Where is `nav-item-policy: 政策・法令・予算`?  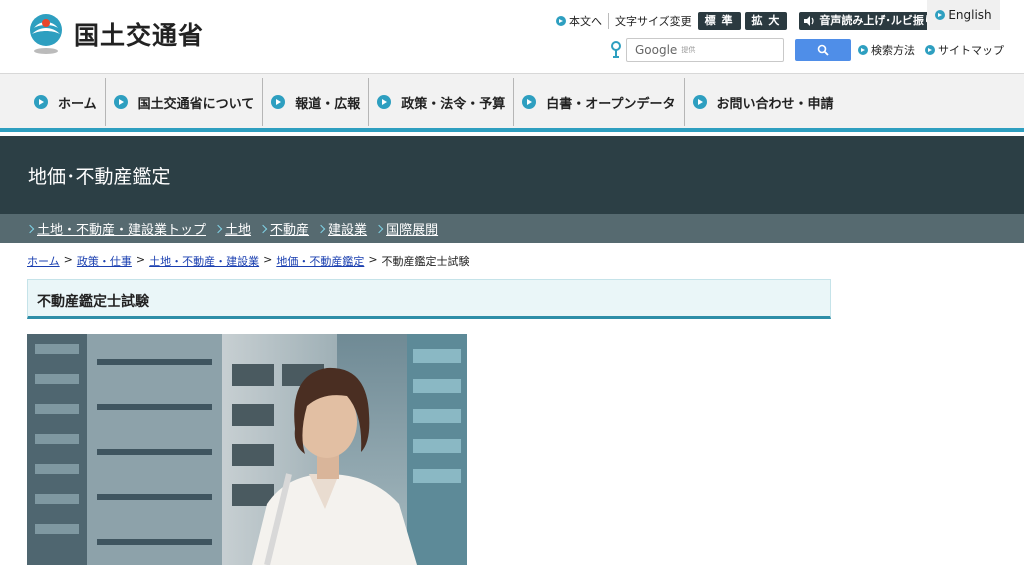
nav-item-policy: 政策・法令・予算 is located at coordinates (442, 102).